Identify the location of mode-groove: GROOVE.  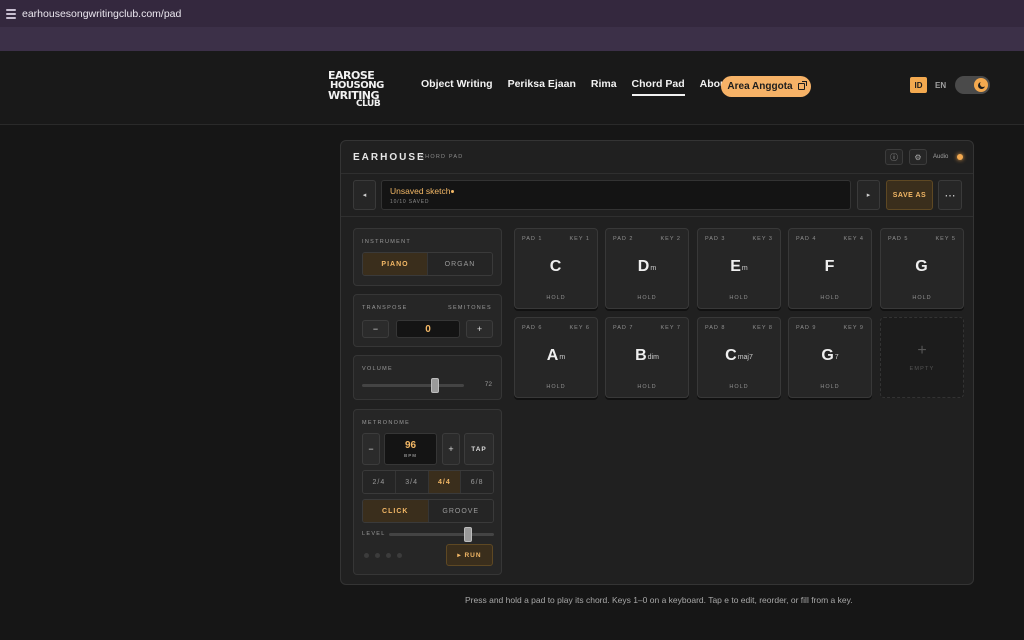
(460, 511).